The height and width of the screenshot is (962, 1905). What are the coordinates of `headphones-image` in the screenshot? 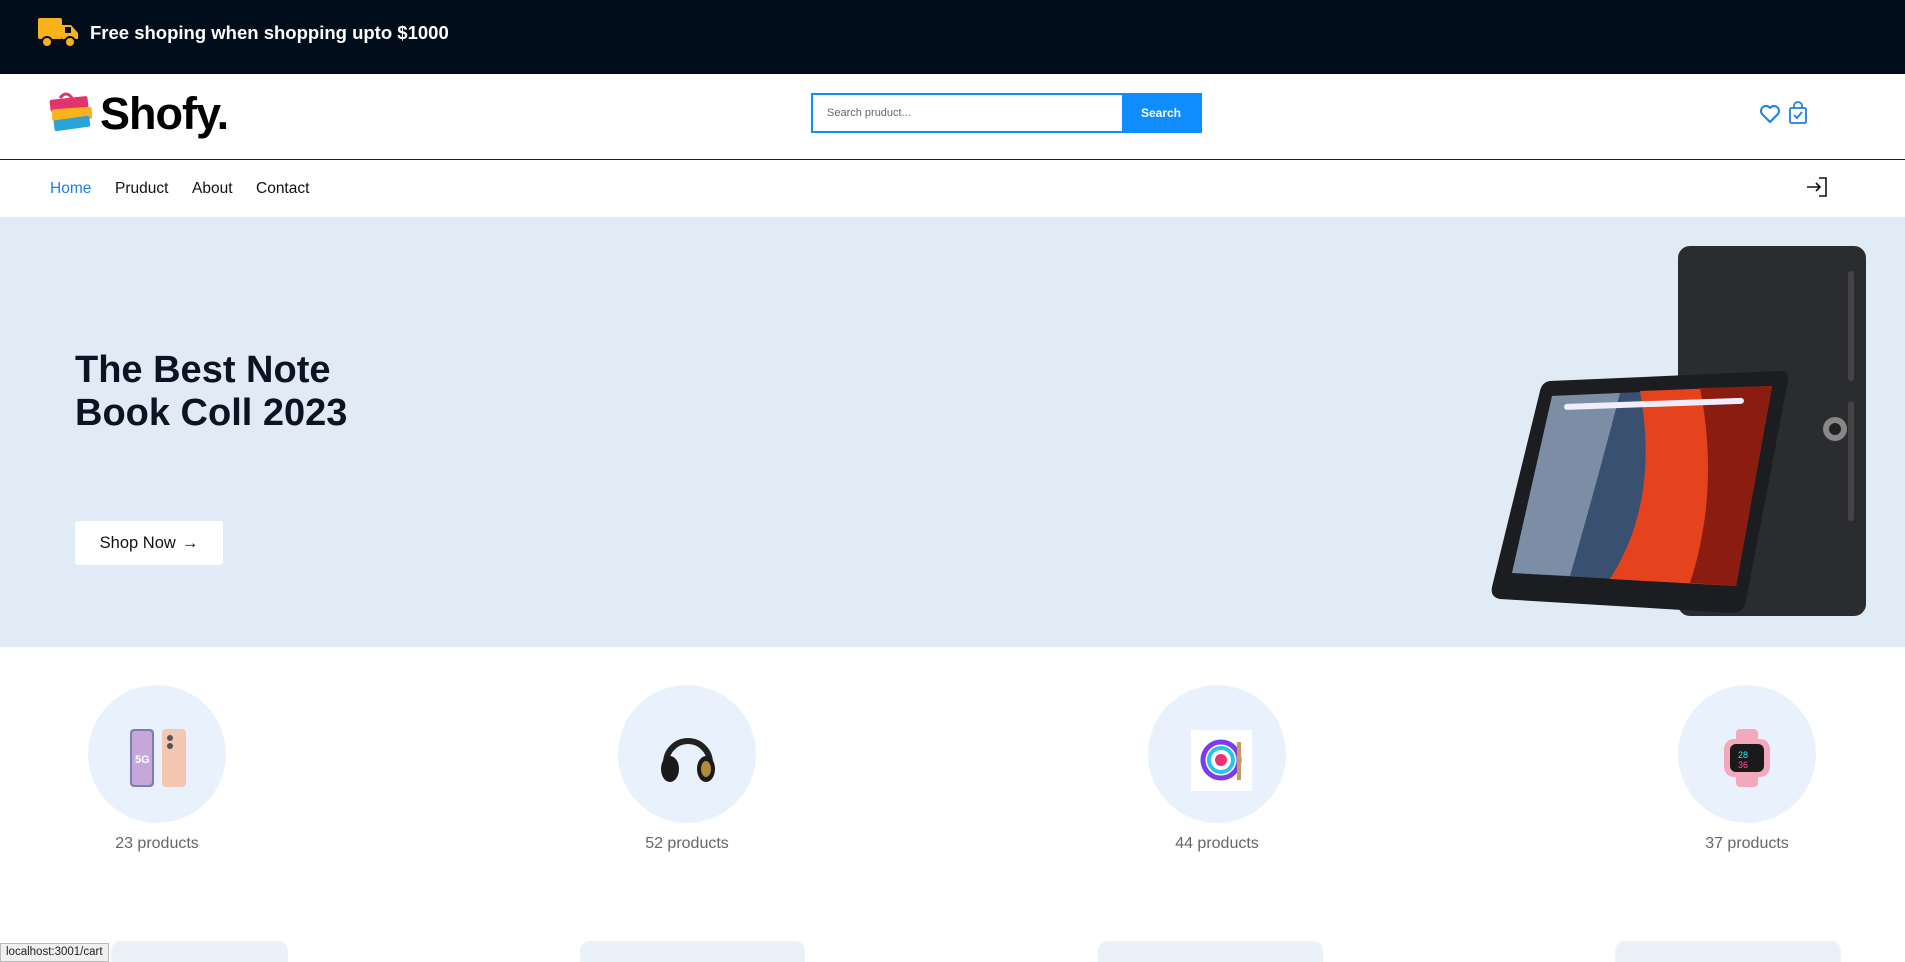 It's located at (688, 760).